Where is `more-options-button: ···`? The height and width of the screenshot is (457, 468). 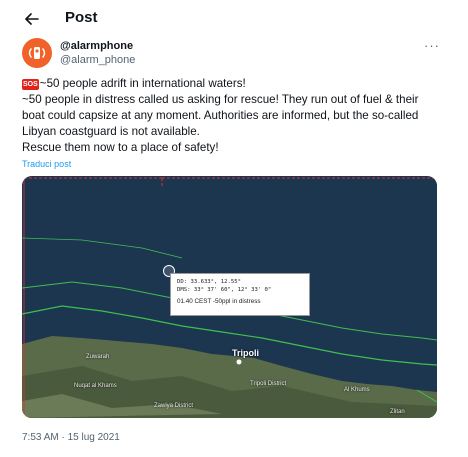
more-options-button: ··· is located at coordinates (432, 46).